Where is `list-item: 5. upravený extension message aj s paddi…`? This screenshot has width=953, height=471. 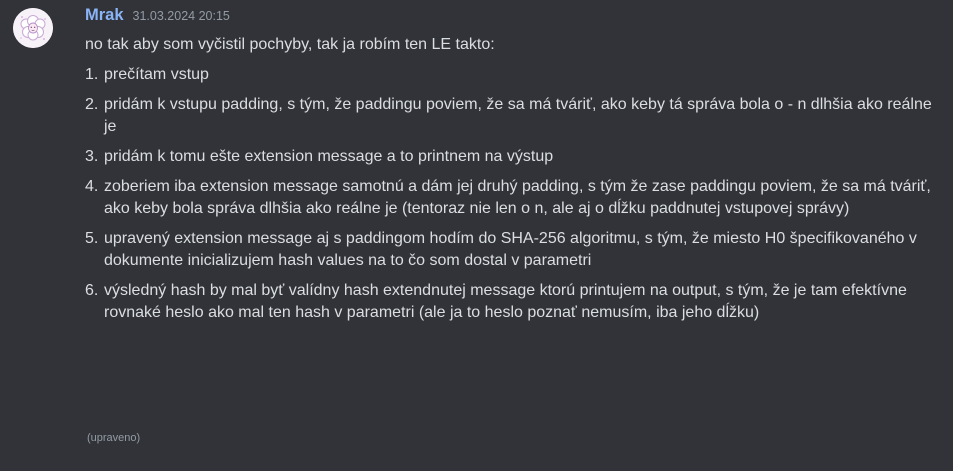 list-item: 5. upravený extension message aj s paddi… is located at coordinates (510, 250).